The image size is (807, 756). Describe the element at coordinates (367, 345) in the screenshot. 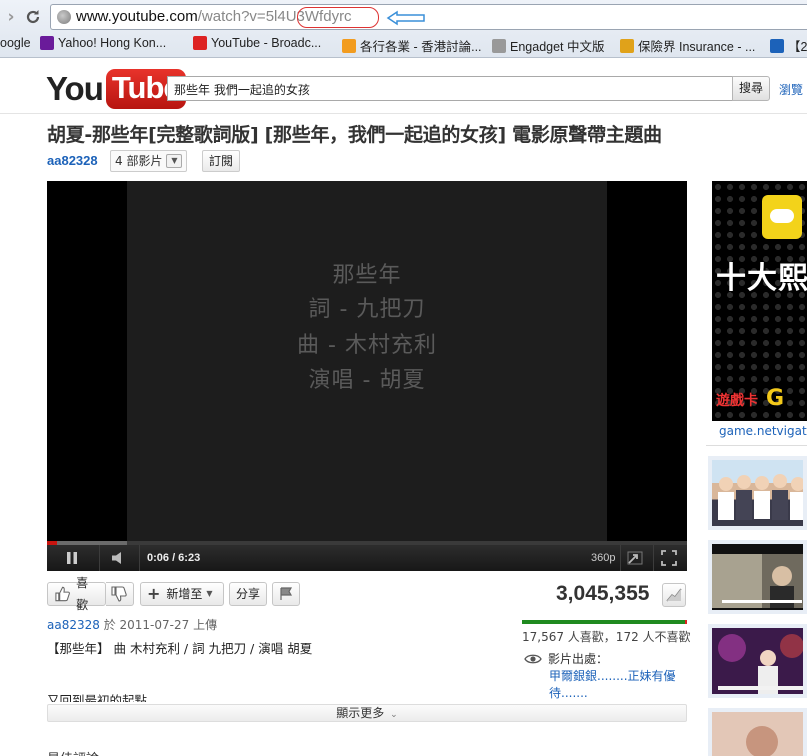

I see `lyric-line: 曲 - 木村充利` at that location.